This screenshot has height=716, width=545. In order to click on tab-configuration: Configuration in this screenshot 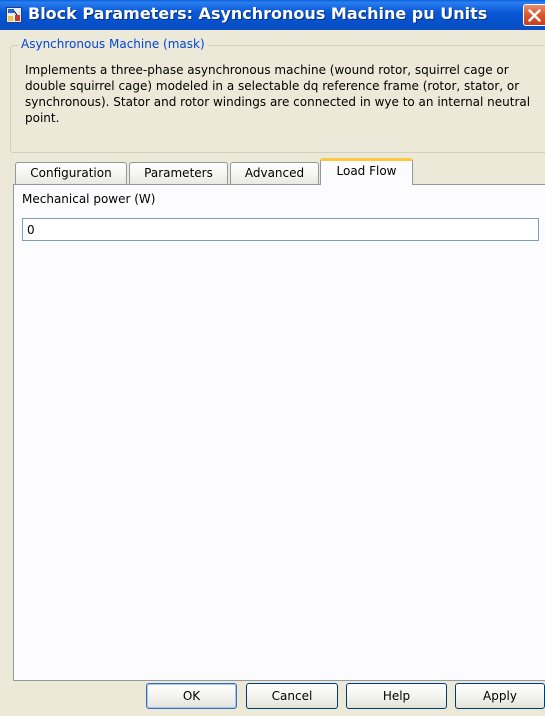, I will do `click(71, 173)`.